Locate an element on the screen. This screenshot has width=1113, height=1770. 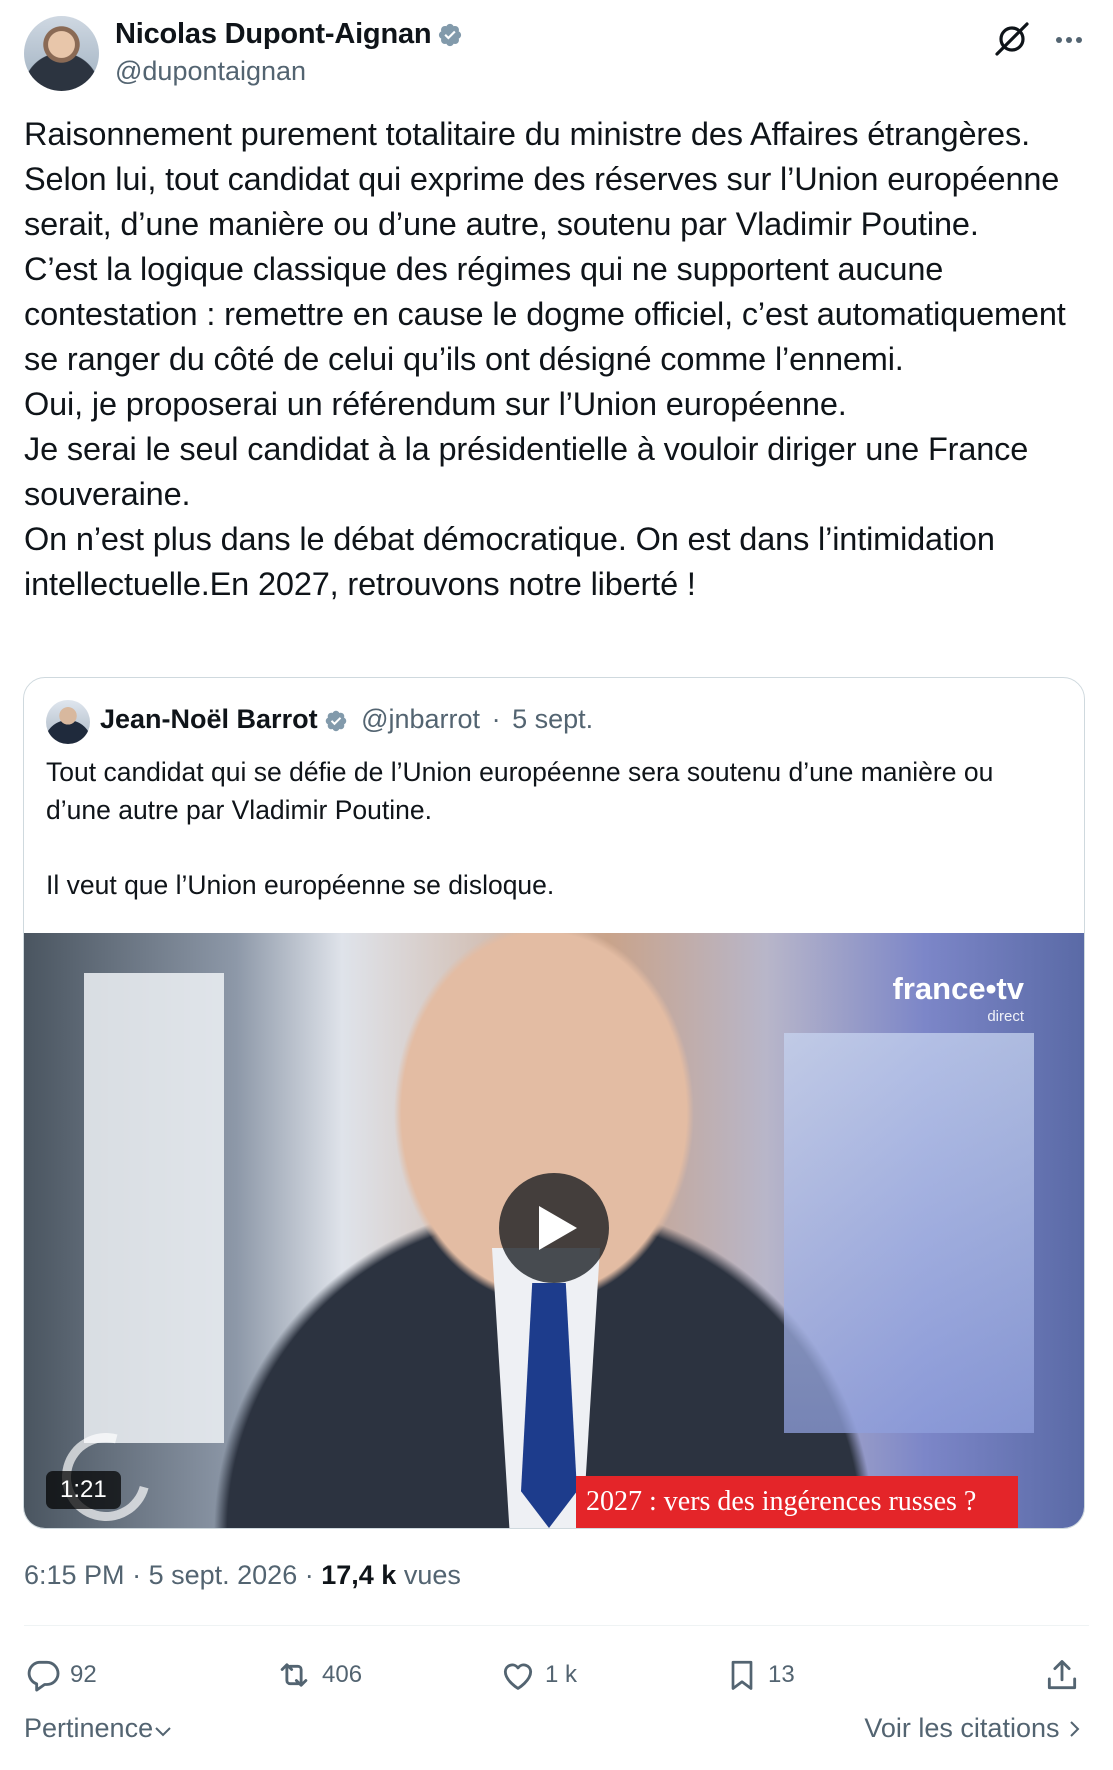
repost-icon is located at coordinates (294, 1675).